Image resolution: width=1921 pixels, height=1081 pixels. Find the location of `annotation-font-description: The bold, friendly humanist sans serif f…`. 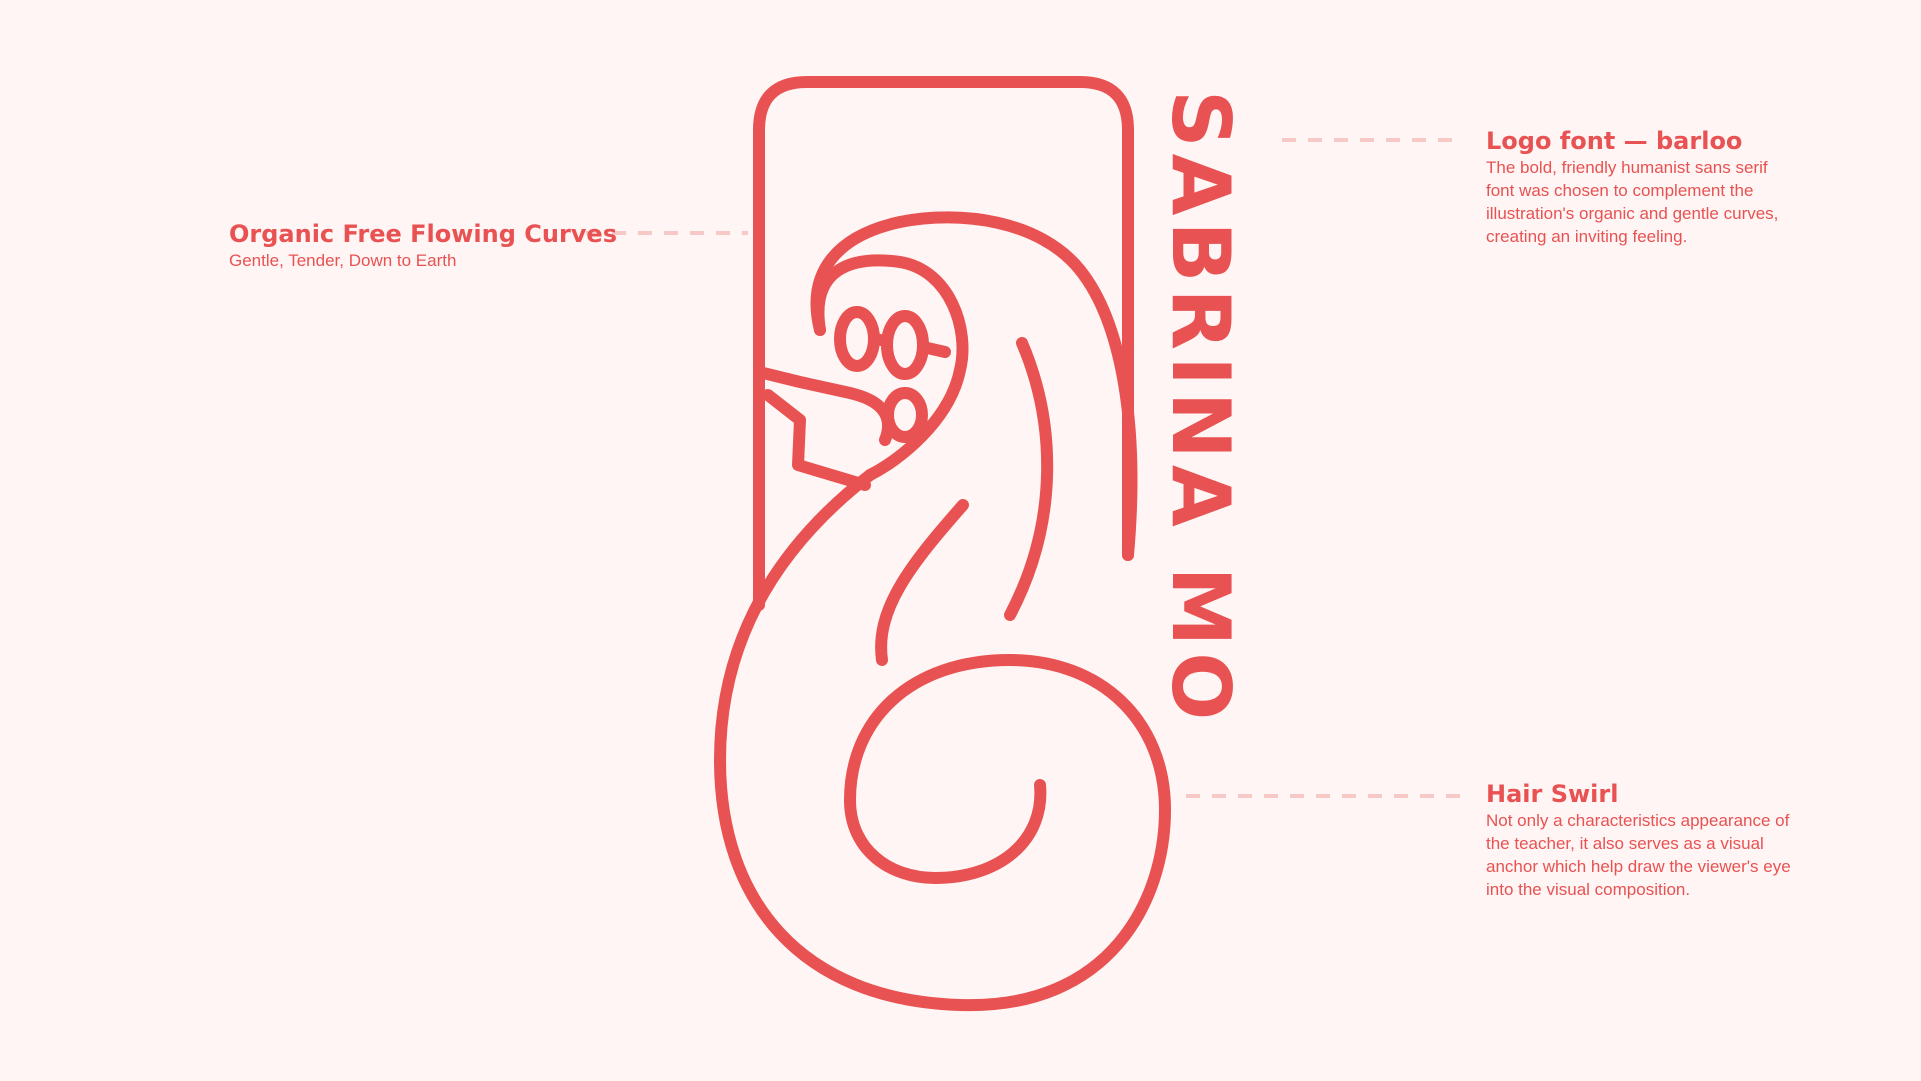

annotation-font-description: The bold, friendly humanist sans serif f… is located at coordinates (1632, 202).